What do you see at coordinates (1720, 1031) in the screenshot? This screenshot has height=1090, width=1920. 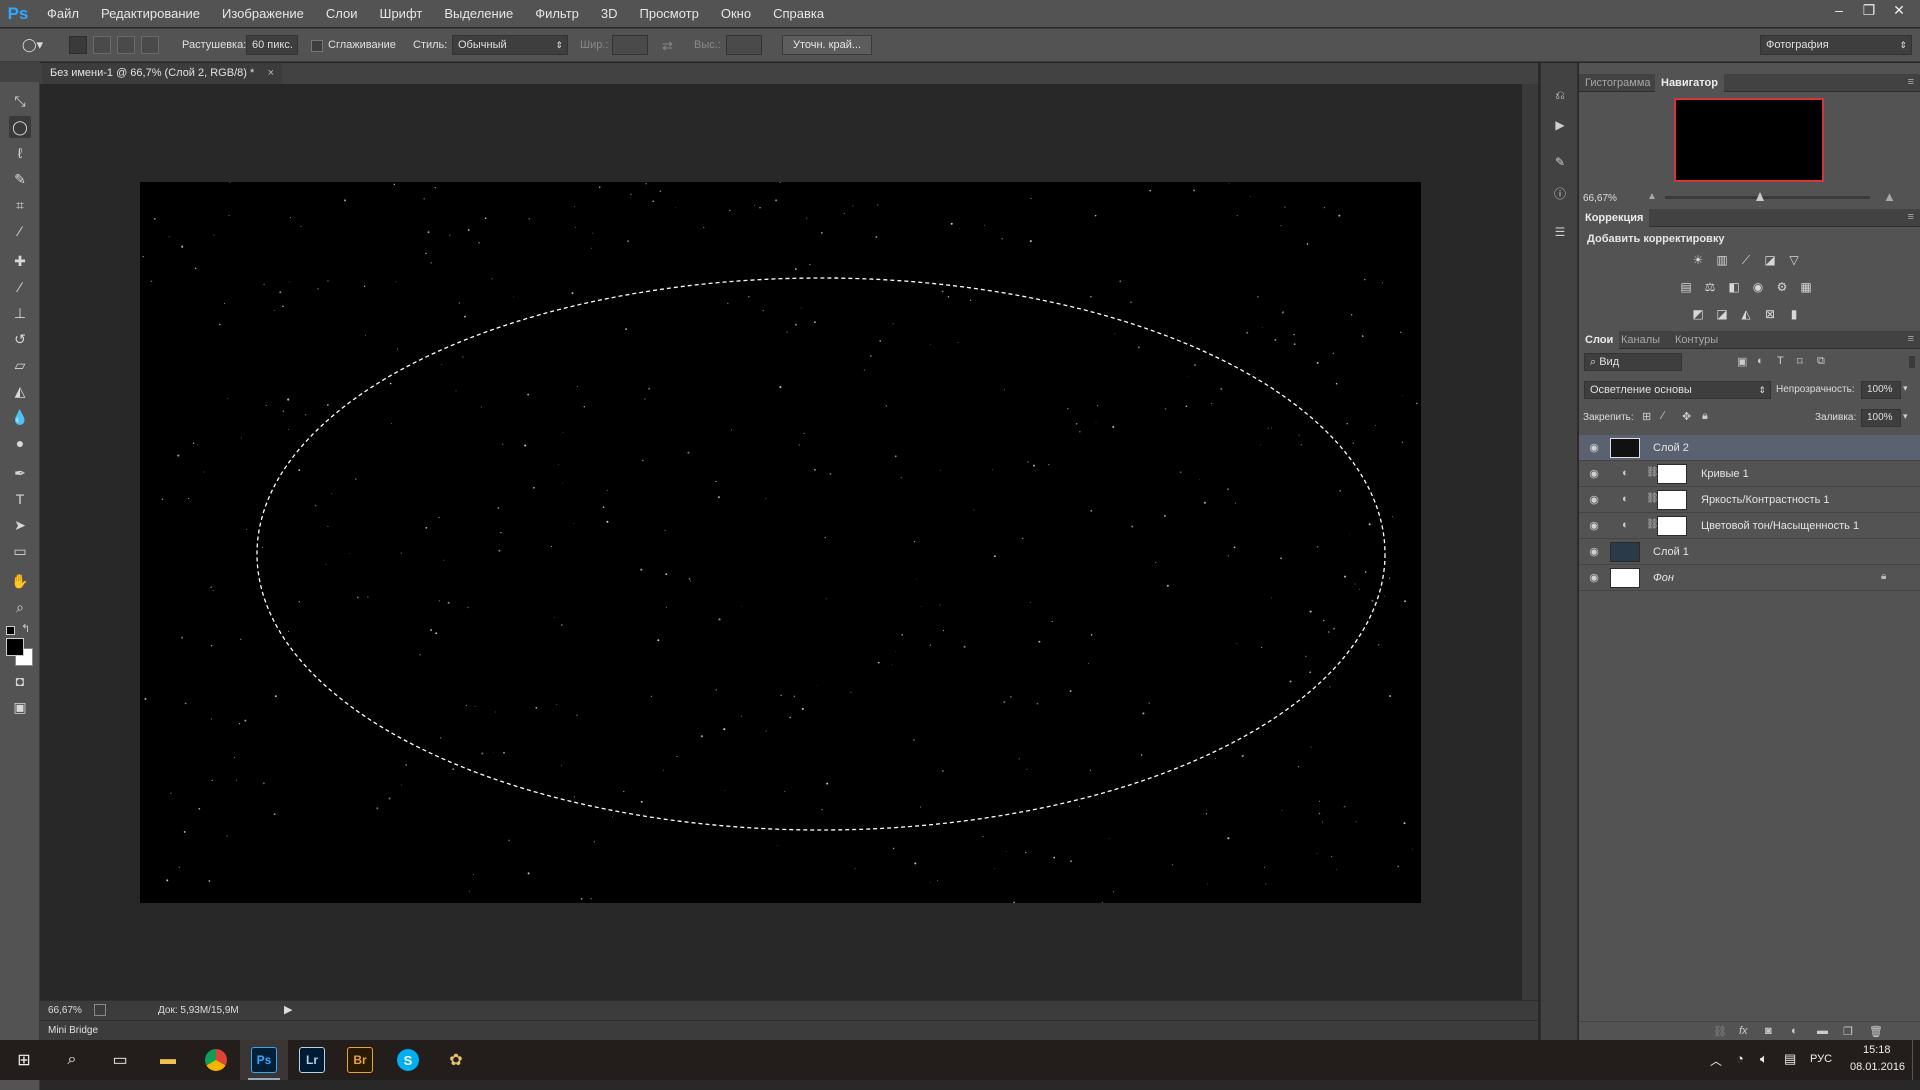 I see `link-layers-icon: ⛓` at bounding box center [1720, 1031].